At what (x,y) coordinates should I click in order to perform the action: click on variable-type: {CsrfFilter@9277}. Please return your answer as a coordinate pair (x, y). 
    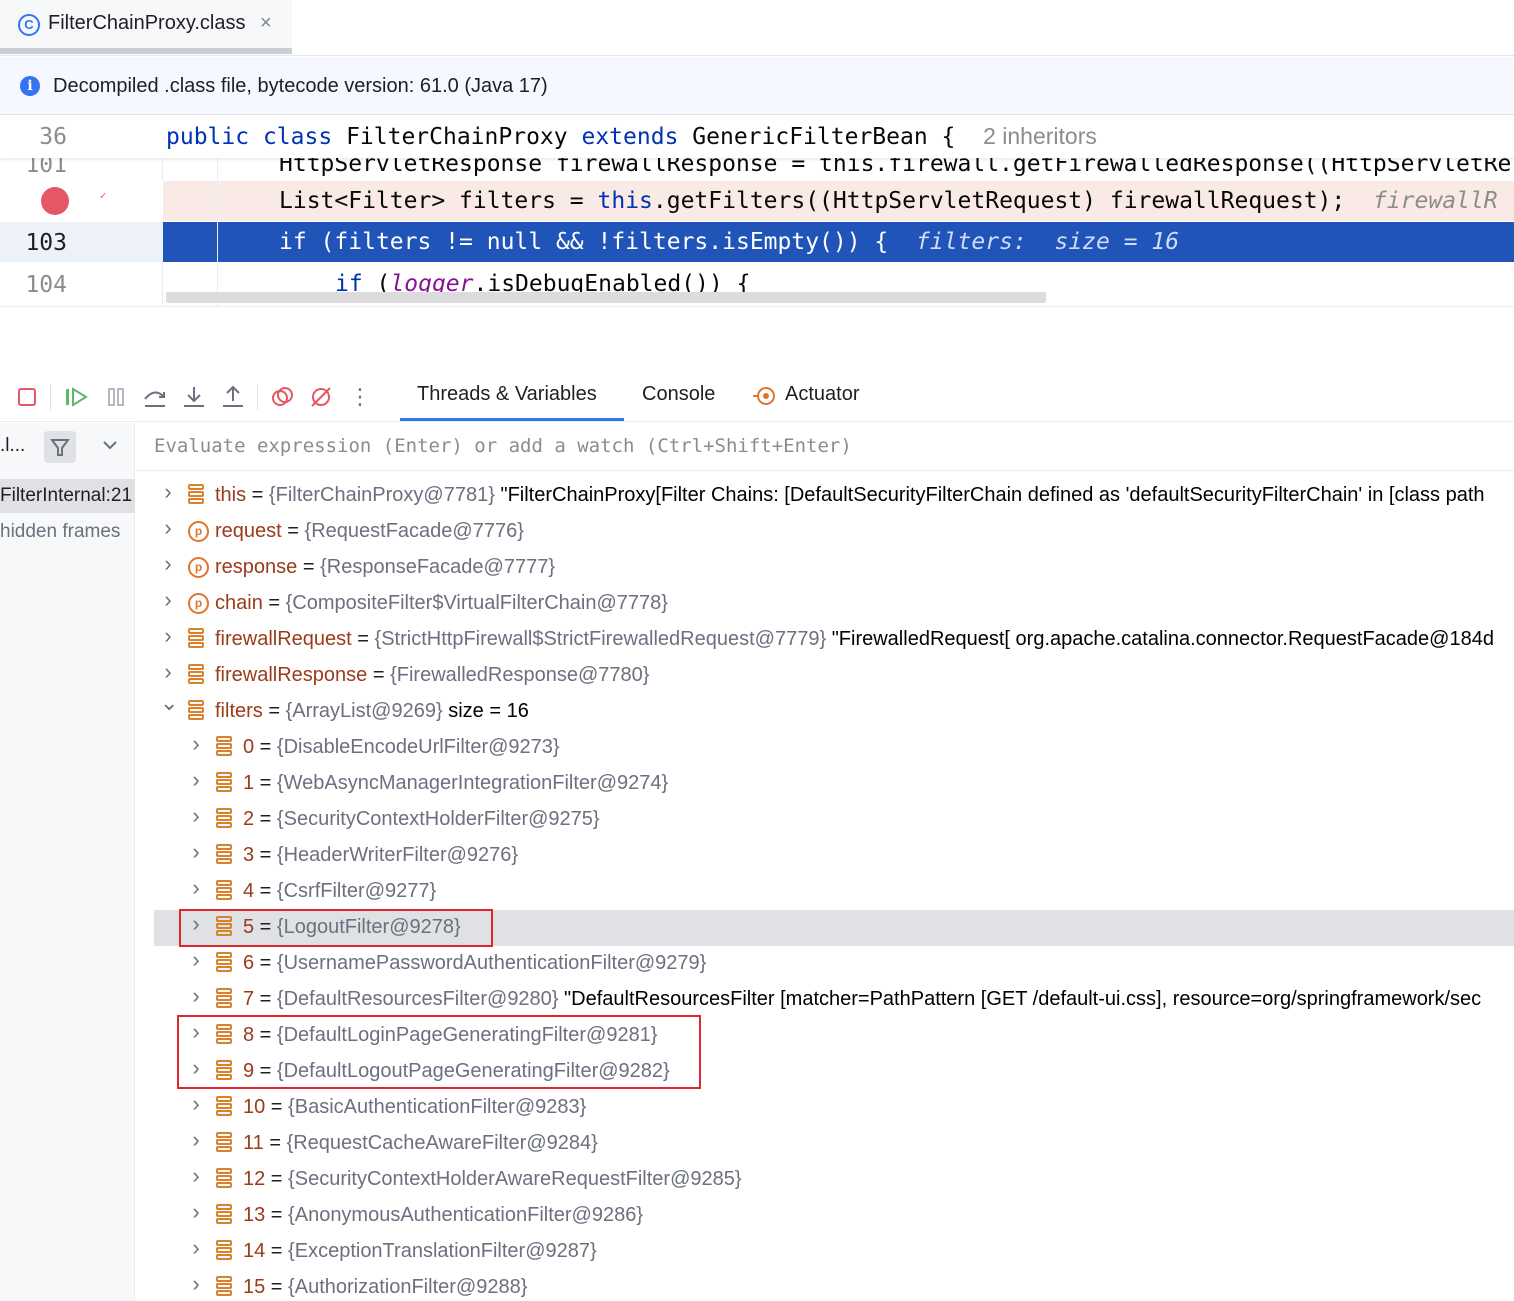
    Looking at the image, I should click on (356, 891).